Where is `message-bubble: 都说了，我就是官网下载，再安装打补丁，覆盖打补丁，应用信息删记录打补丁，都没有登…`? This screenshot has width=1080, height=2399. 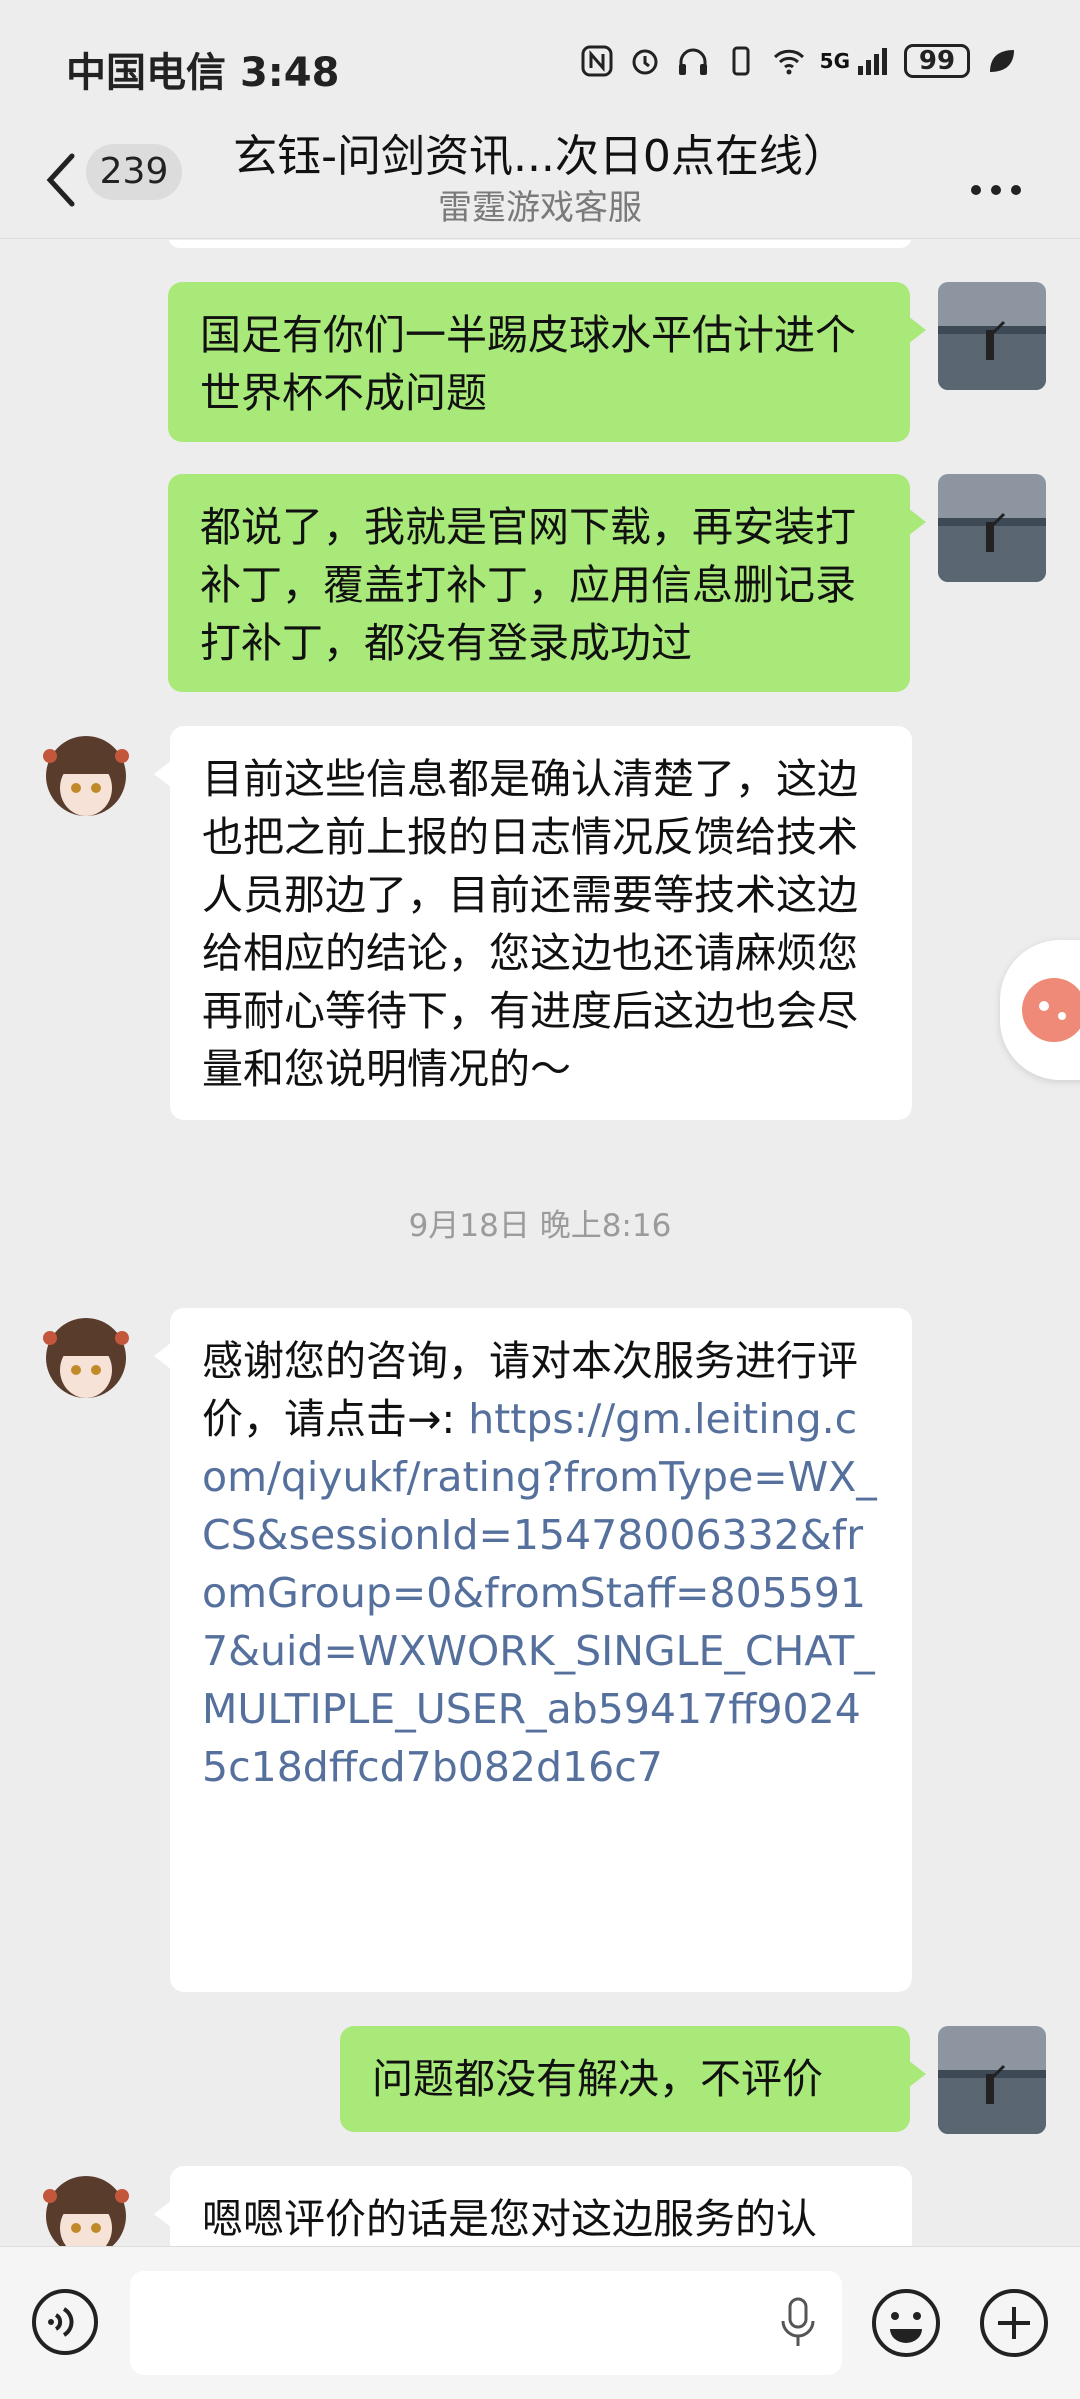
message-bubble: 都说了，我就是官网下载，再安装打补丁，覆盖打补丁，应用信息删记录打补丁，都没有登… is located at coordinates (547, 583).